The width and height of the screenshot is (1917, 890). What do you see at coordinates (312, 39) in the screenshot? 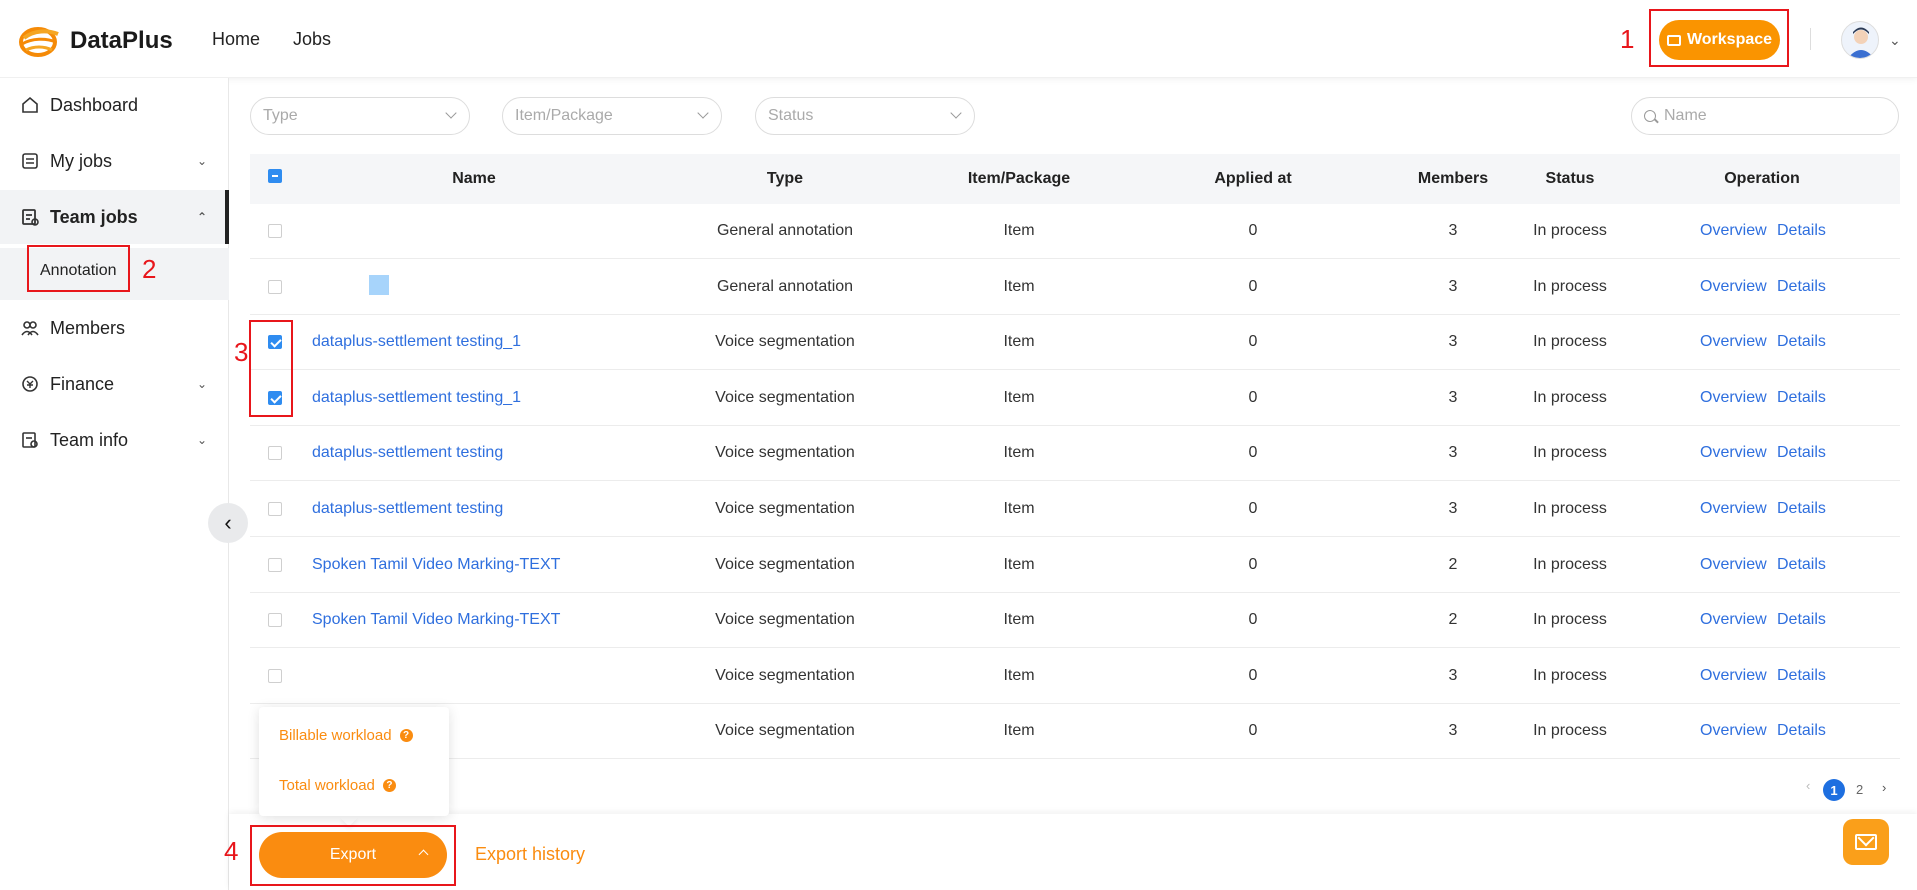
I see `nav-jobs: Jobs` at bounding box center [312, 39].